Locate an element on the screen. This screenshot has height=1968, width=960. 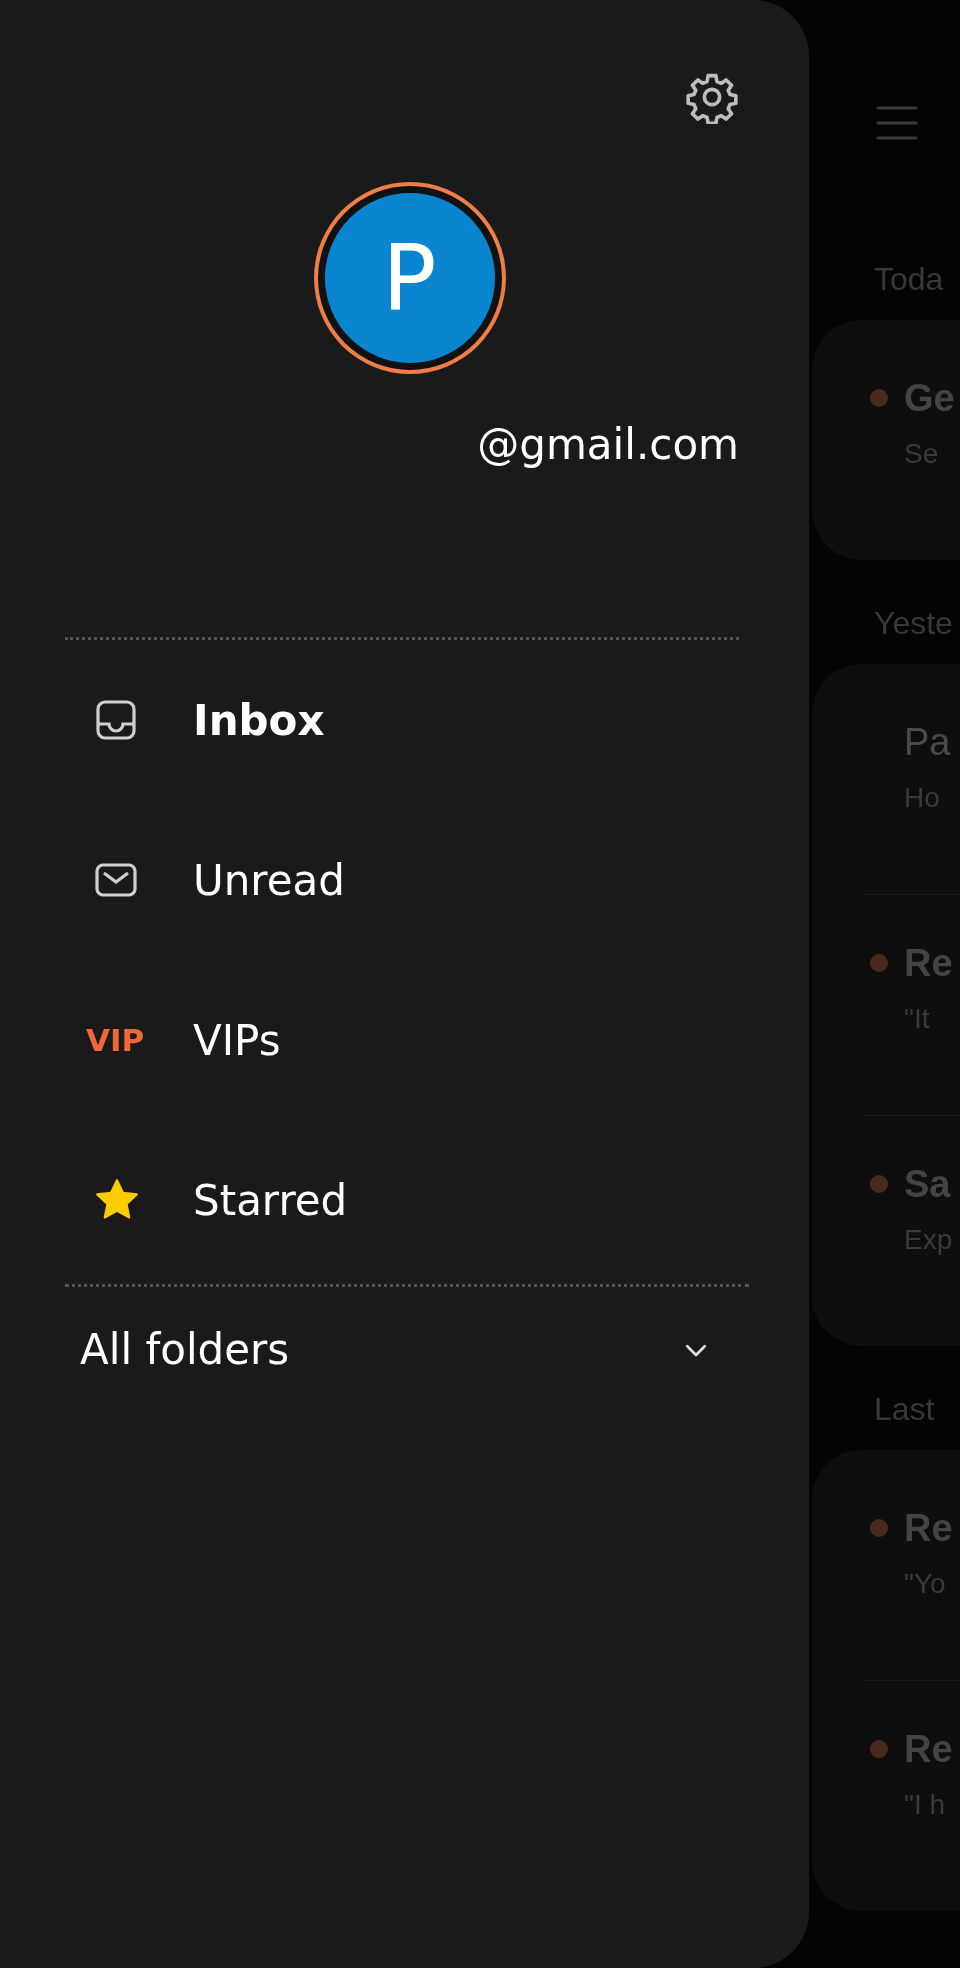
folder-item: Inbox is located at coordinates (402, 720).